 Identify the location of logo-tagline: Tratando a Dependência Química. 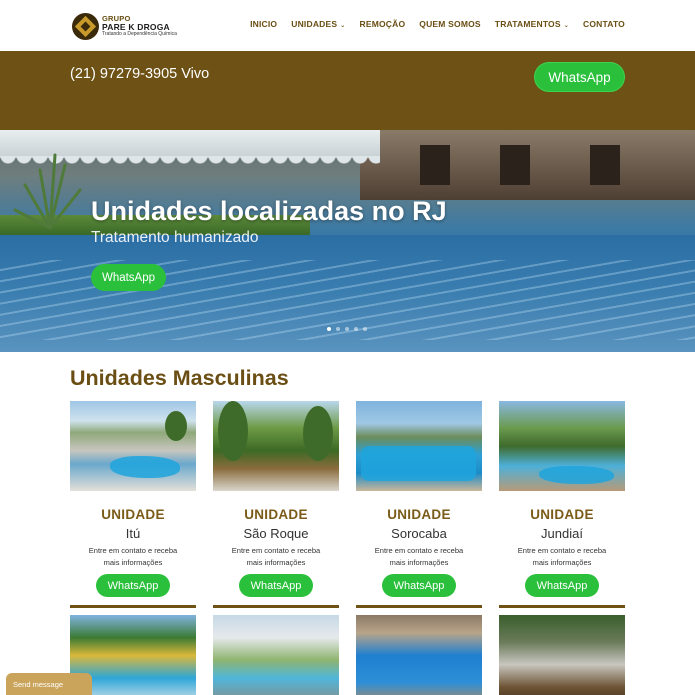
(139, 34).